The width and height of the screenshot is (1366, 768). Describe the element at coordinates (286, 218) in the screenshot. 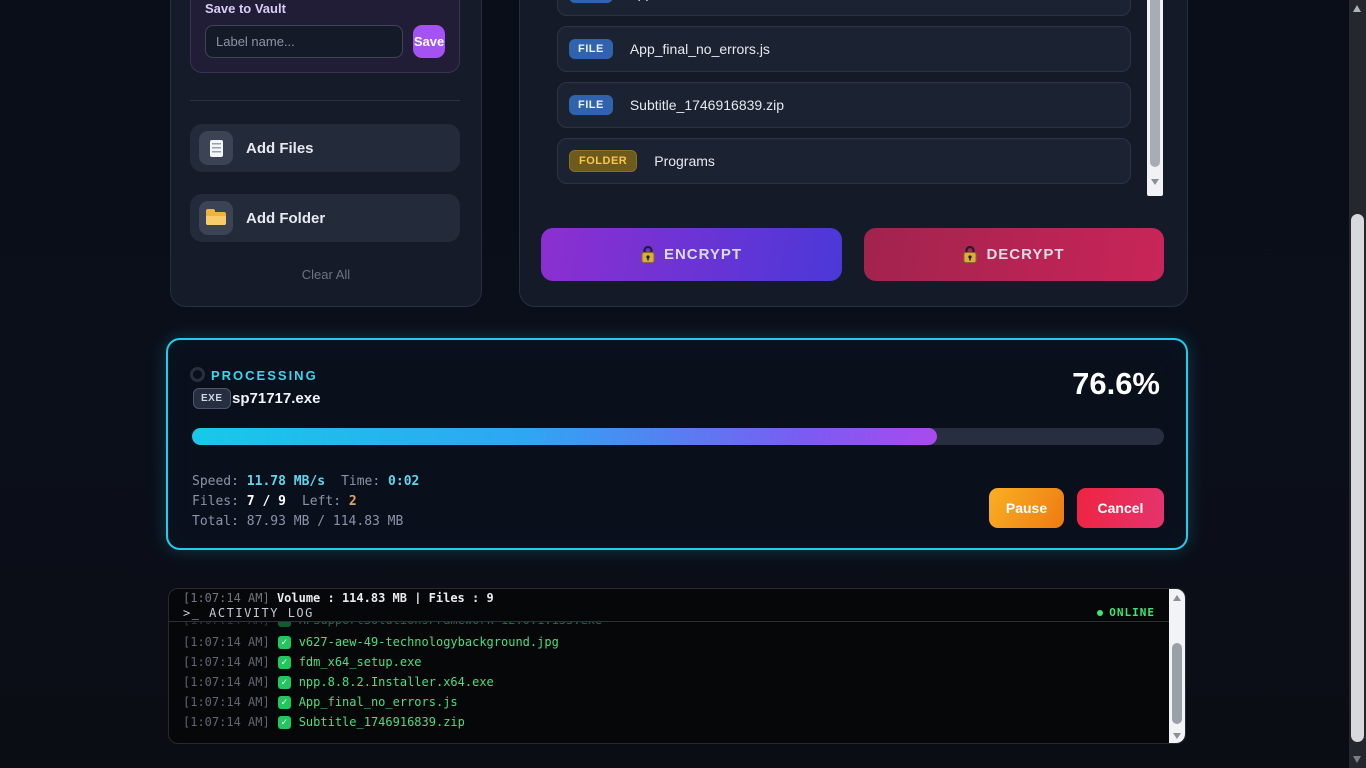

I see `add-folder-label: Add Folder` at that location.